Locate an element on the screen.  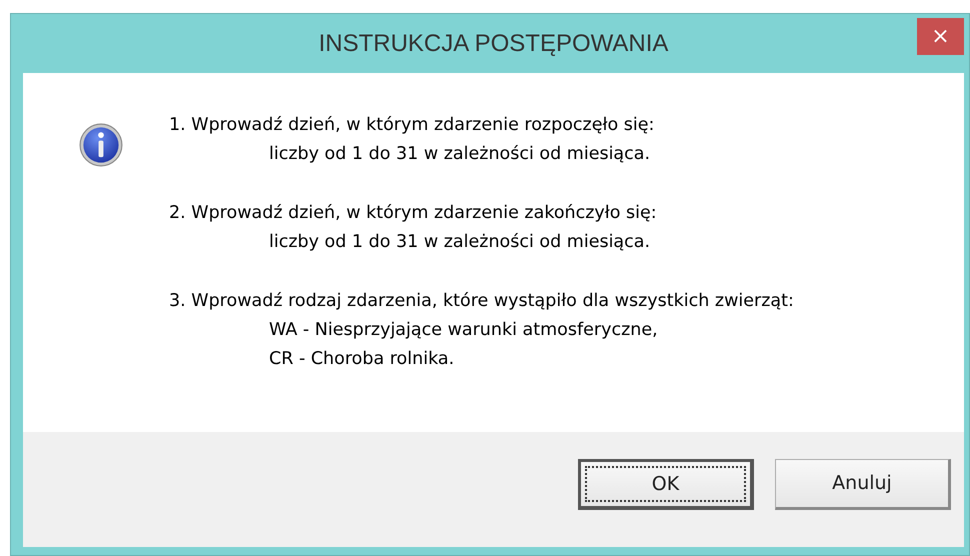
instruction-text: 1. Wprowadź dzień, w którym zdarzenie rozpoczęło się: is located at coordinates (412, 125).